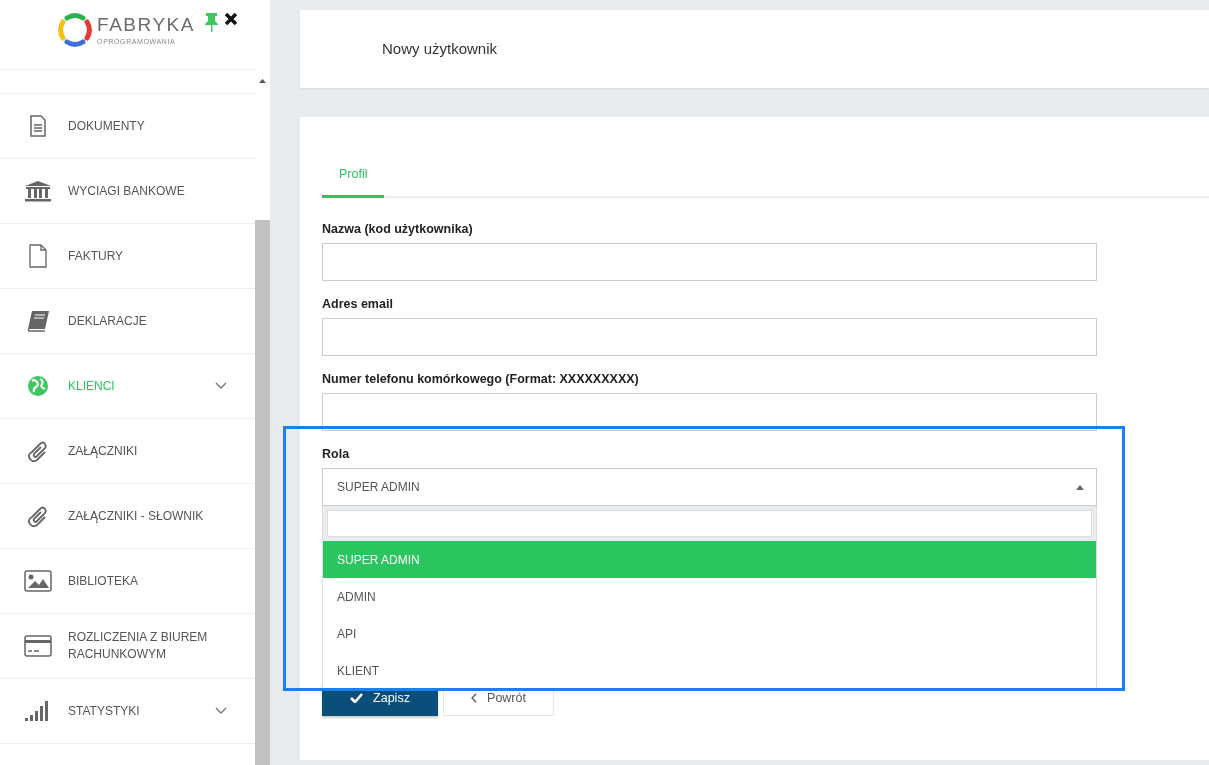  I want to click on image-icon, so click(38, 581).